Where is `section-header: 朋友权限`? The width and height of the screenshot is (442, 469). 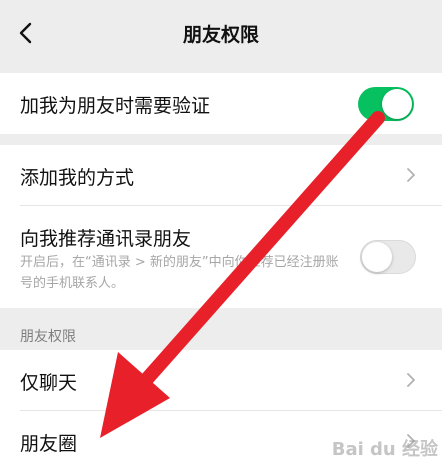 section-header: 朋友权限 is located at coordinates (48, 337).